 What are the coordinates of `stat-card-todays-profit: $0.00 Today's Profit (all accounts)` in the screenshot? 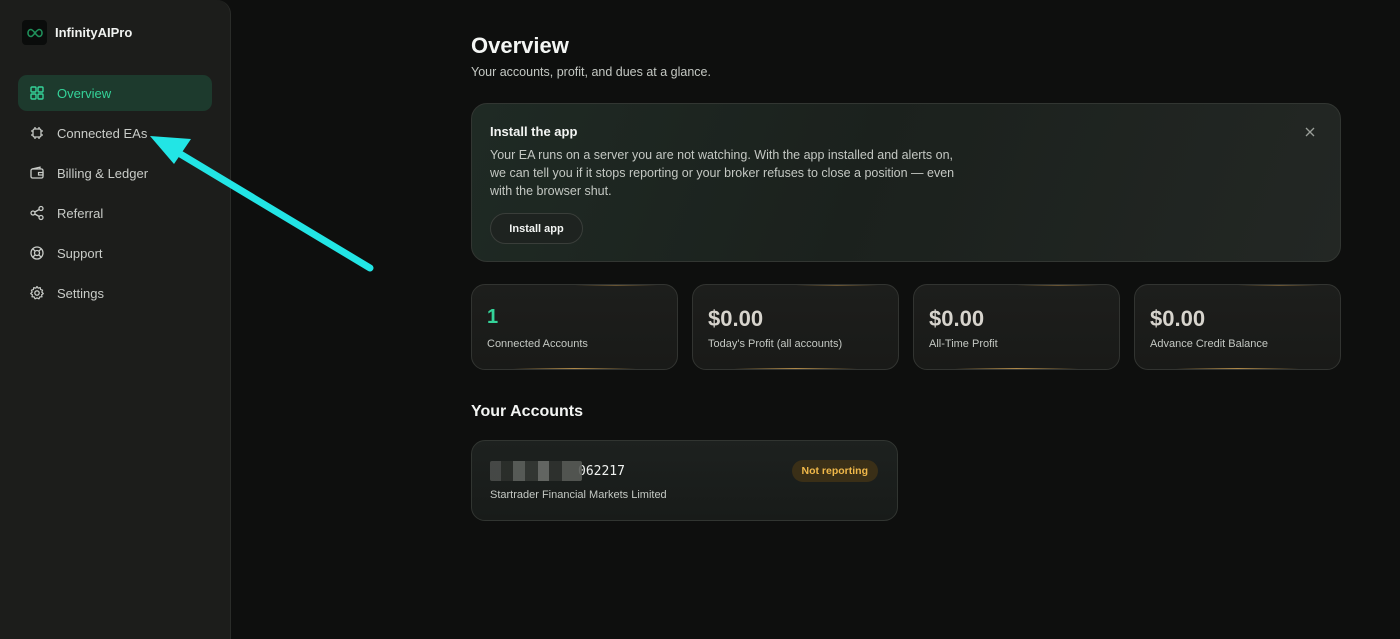 It's located at (795, 327).